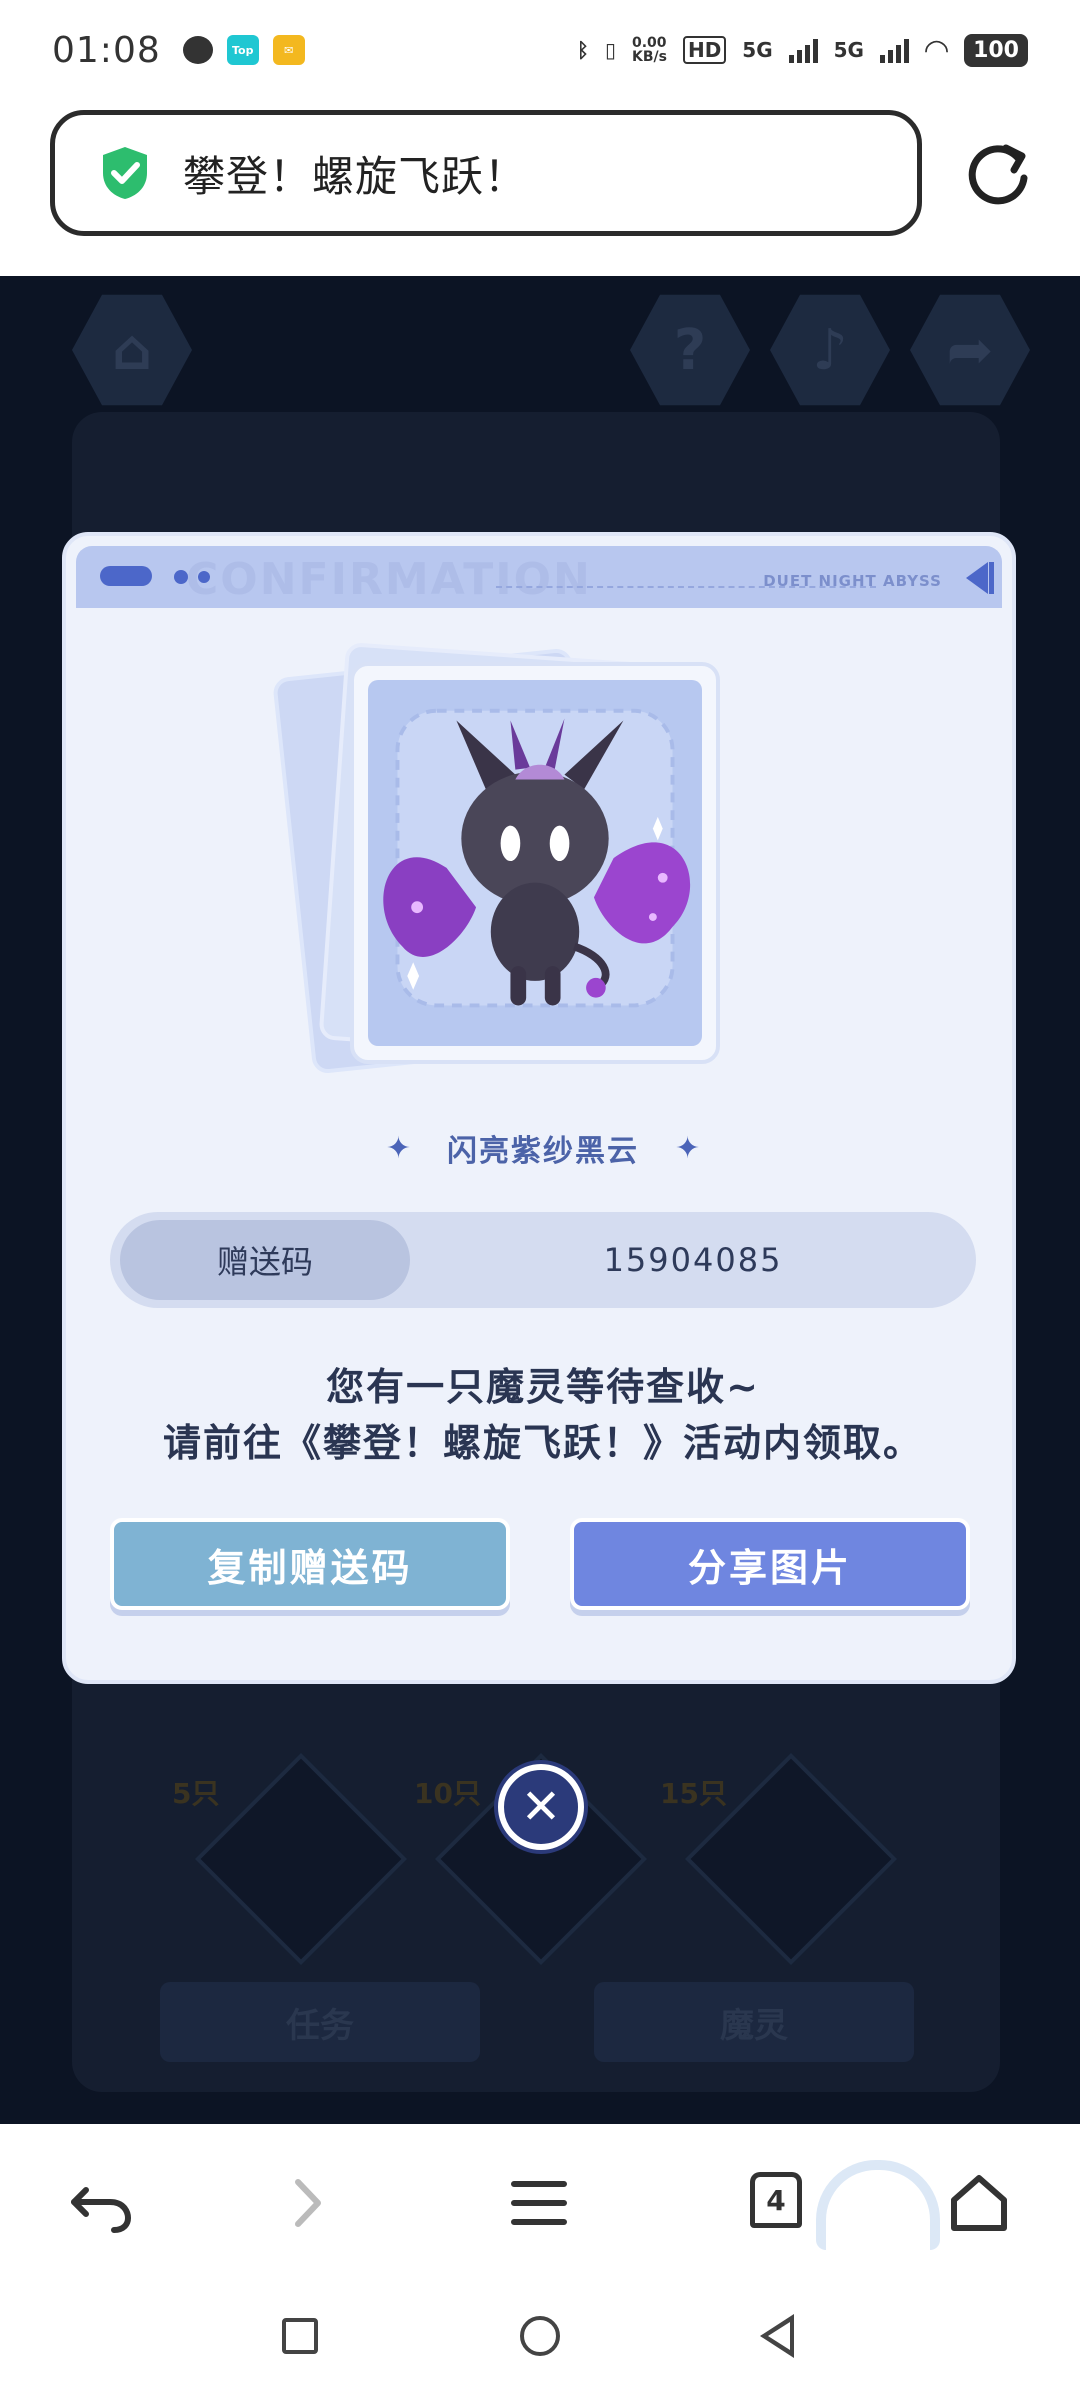 This screenshot has width=1080, height=2400. What do you see at coordinates (977, 578) in the screenshot?
I see `header-arrow-icon` at bounding box center [977, 578].